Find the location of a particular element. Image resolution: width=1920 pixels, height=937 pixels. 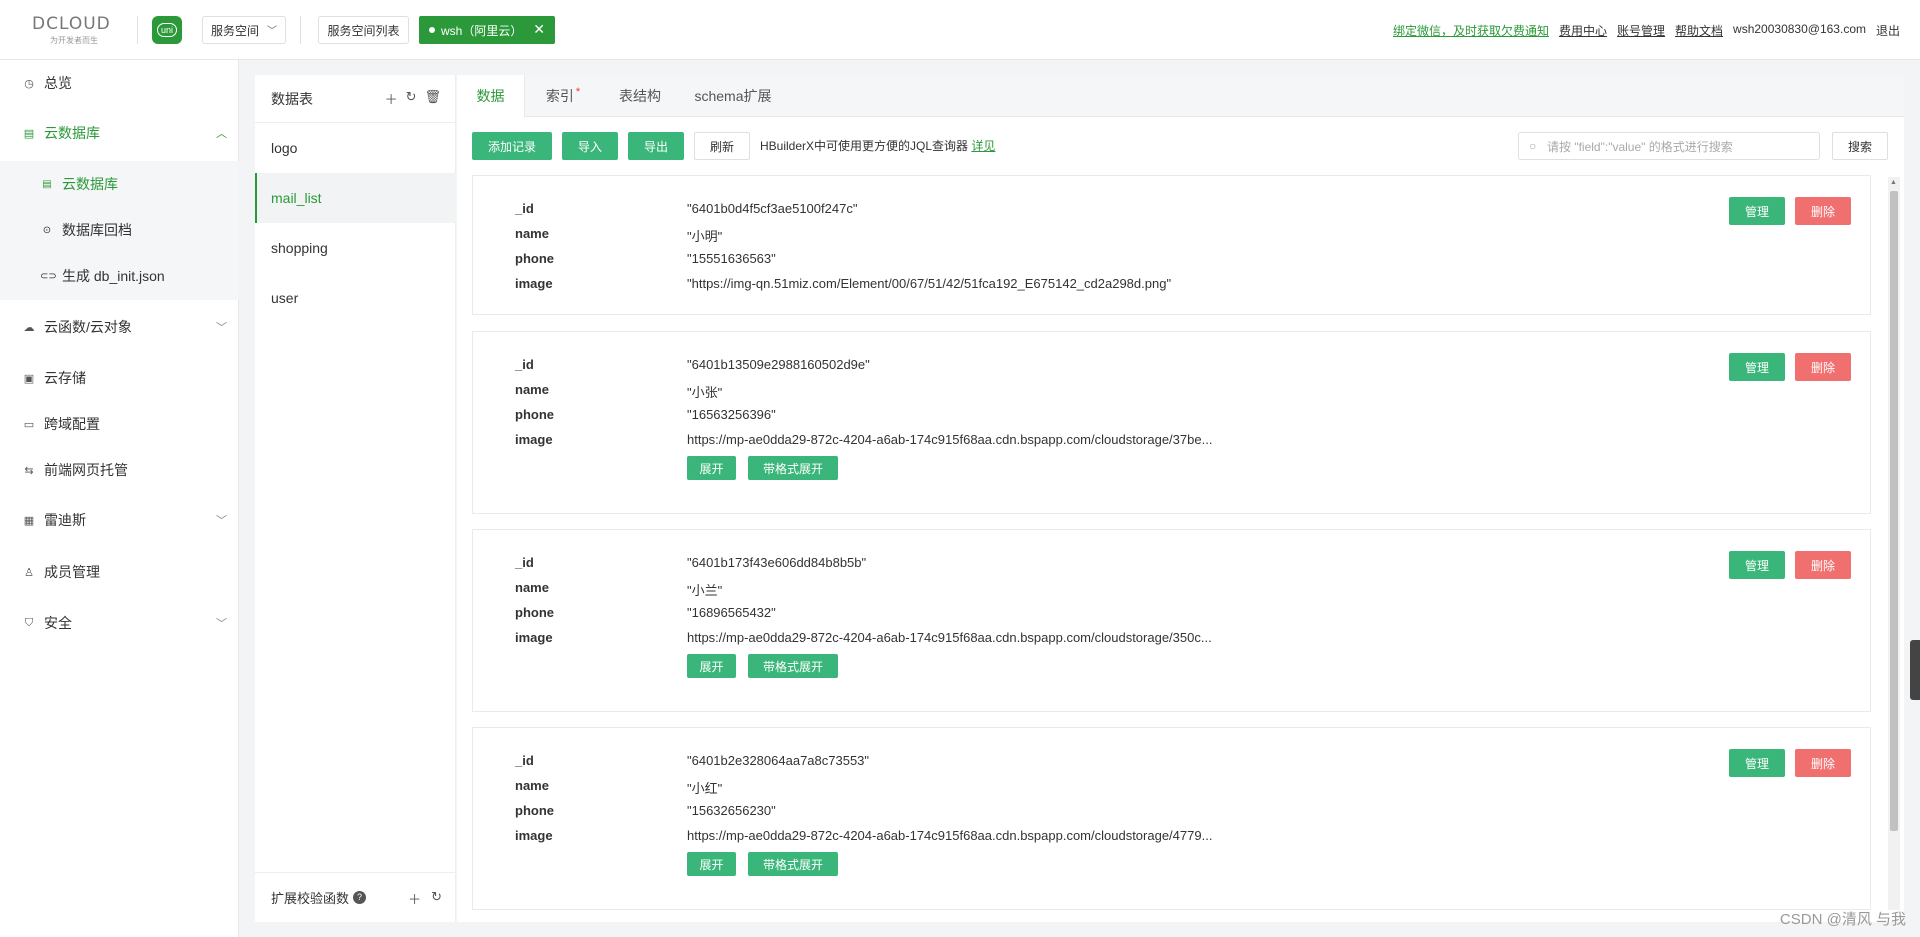

help-icon: ? is located at coordinates (360, 897).